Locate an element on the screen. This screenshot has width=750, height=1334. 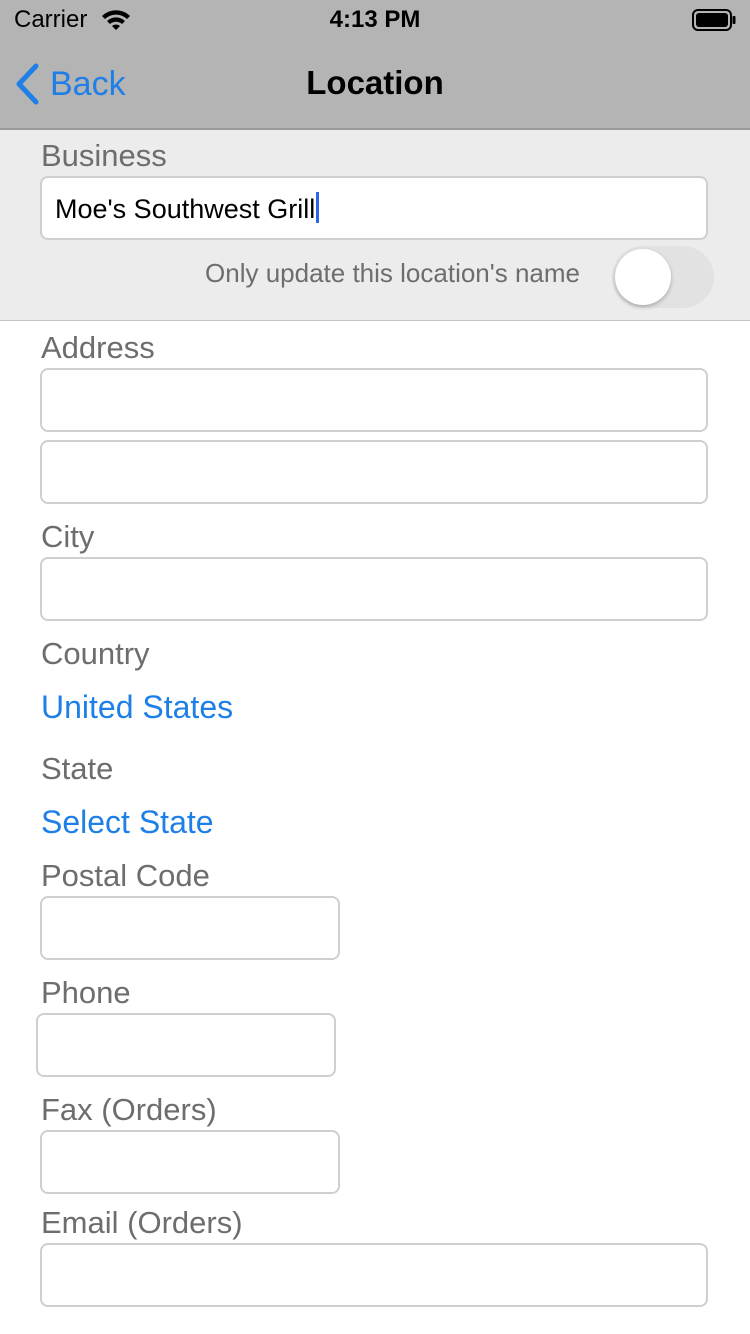
address-line2-field is located at coordinates (374, 472).